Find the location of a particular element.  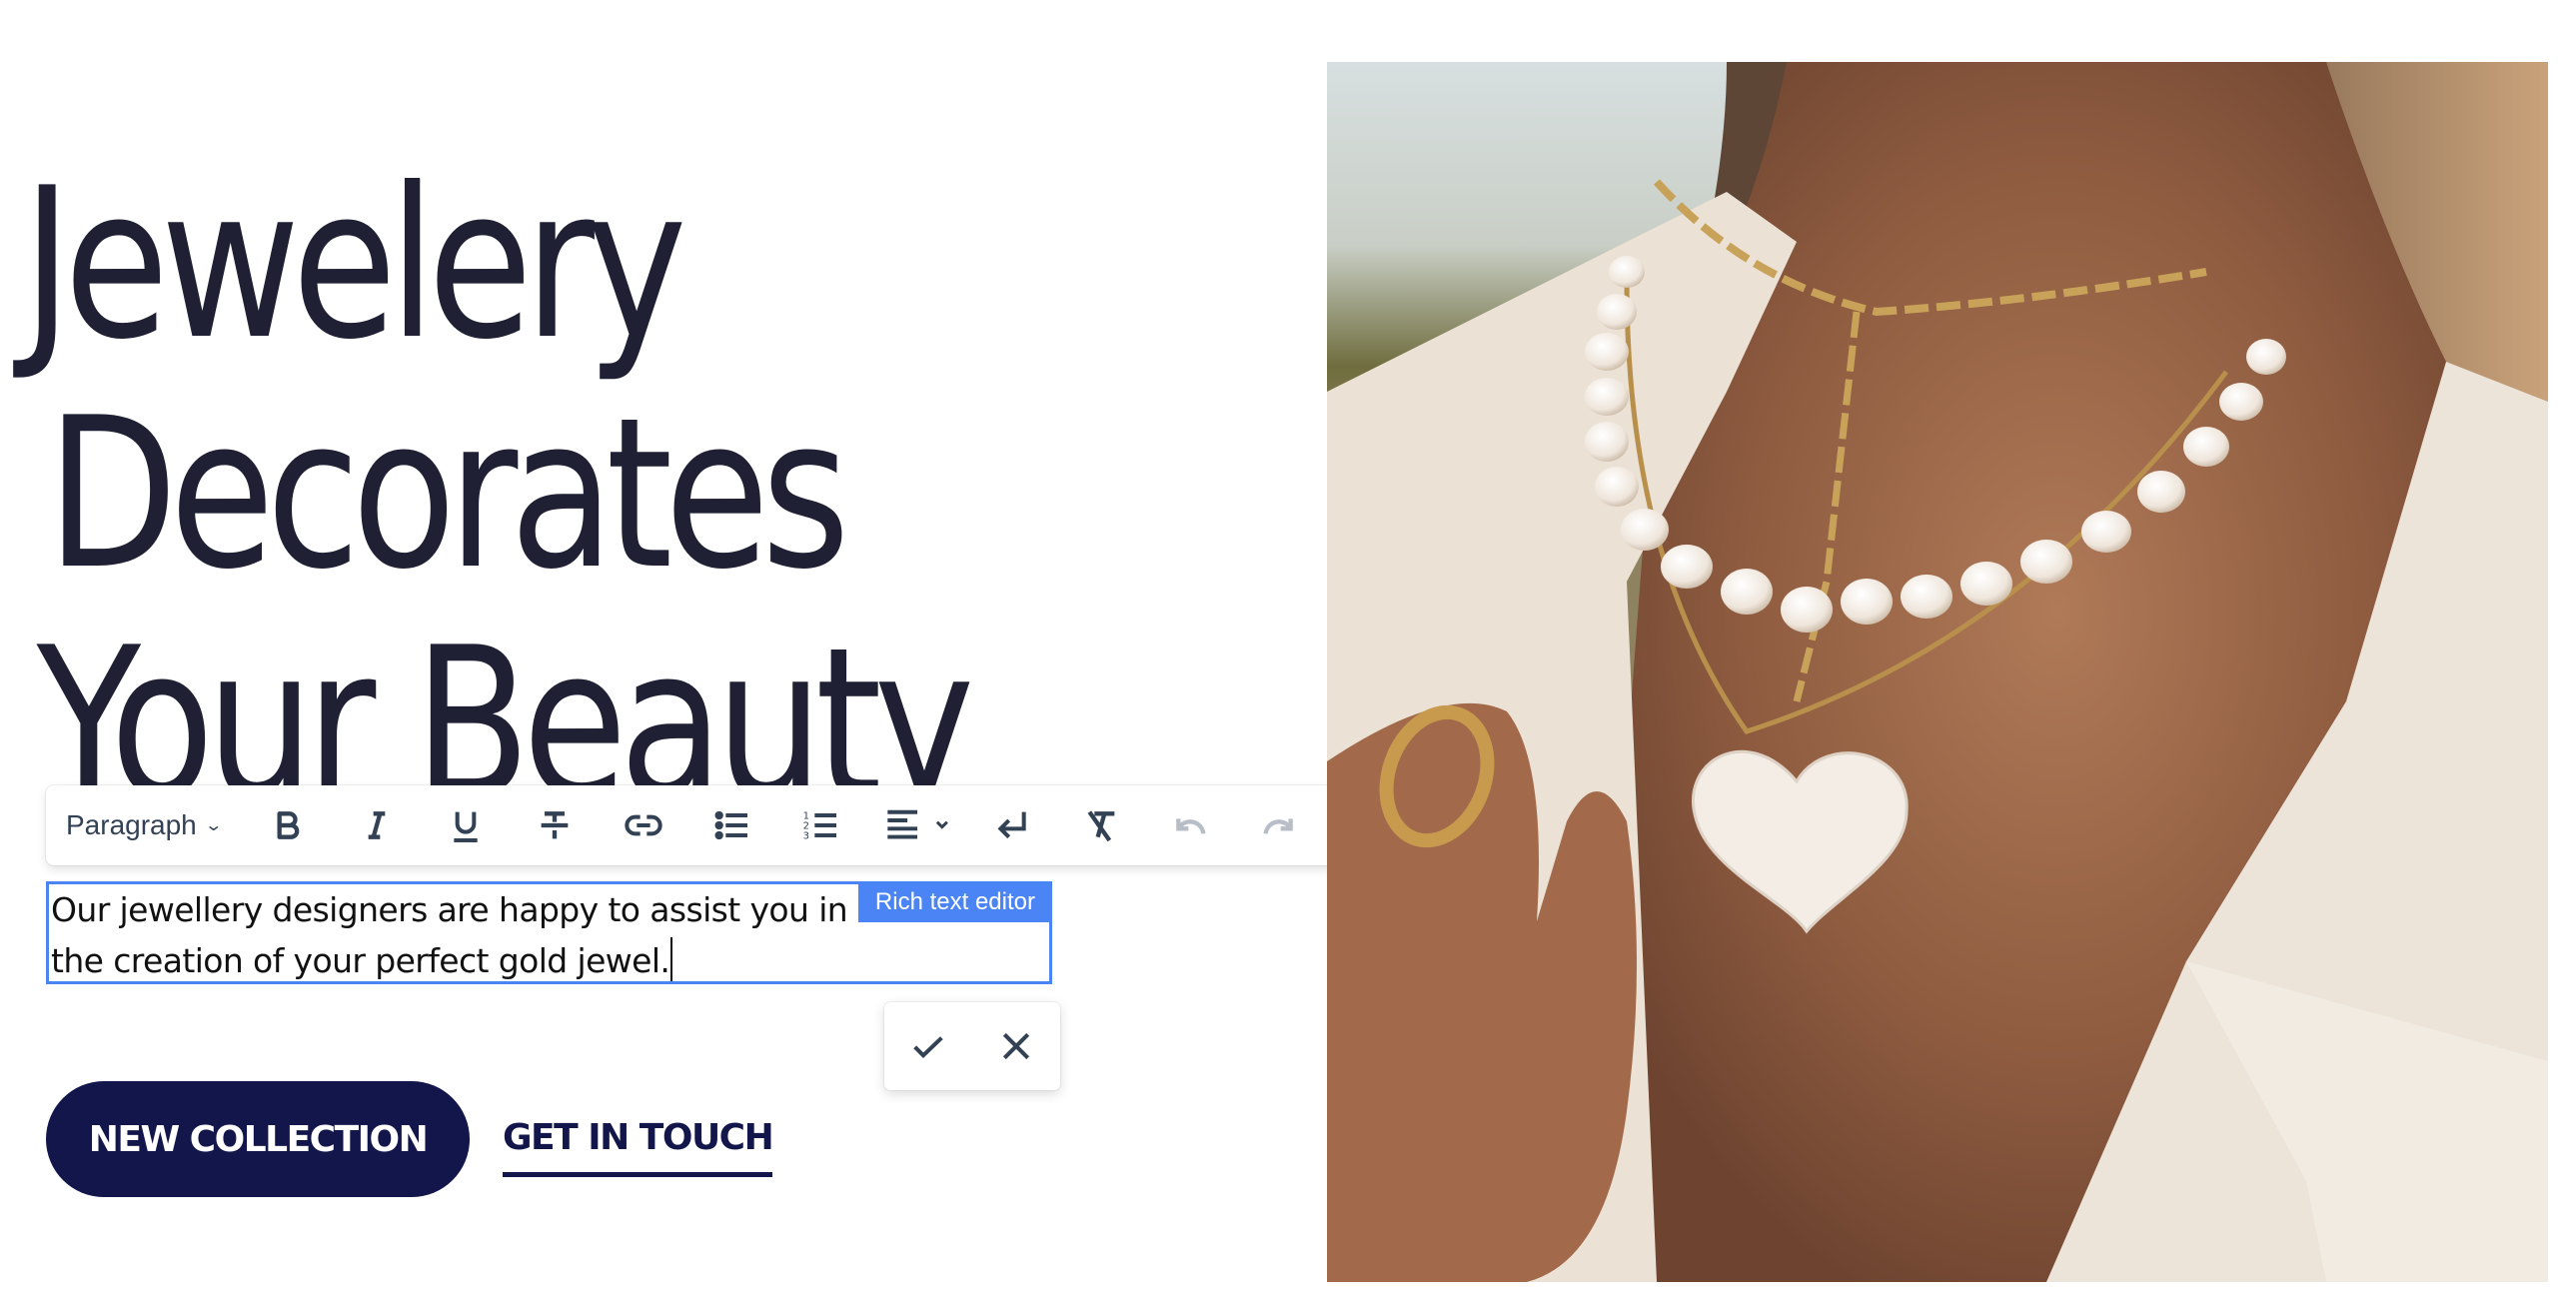

accept-button is located at coordinates (928, 1046).